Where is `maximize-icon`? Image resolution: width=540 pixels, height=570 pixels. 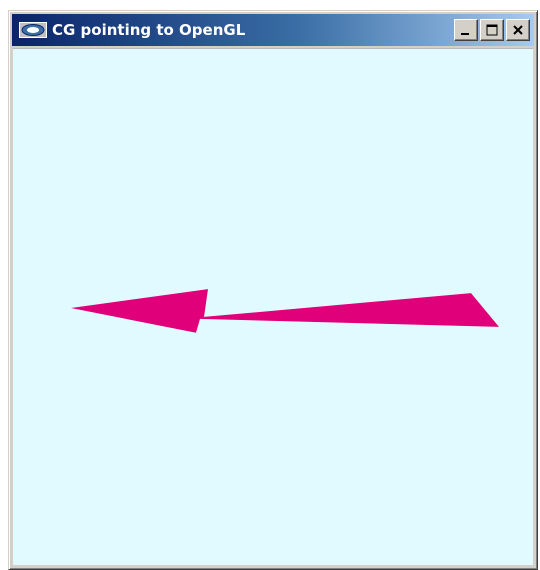 maximize-icon is located at coordinates (492, 30).